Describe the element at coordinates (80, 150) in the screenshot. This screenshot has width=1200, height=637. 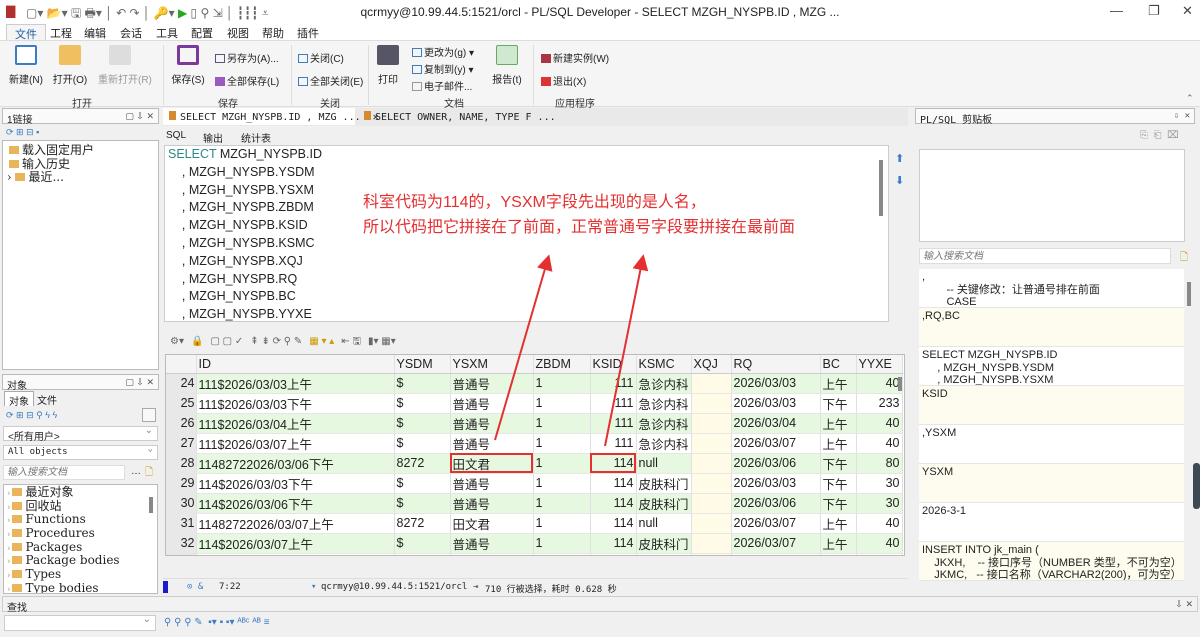
I see `tree-item: 载入固定用户` at that location.